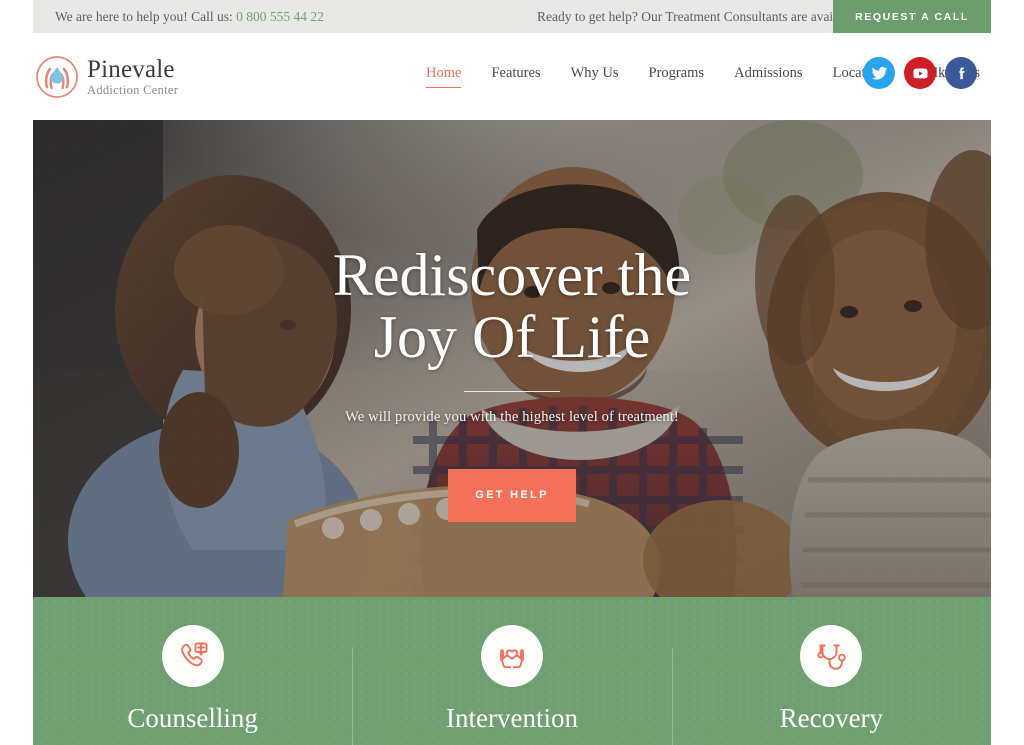 The height and width of the screenshot is (745, 1024). What do you see at coordinates (133, 89) in the screenshot?
I see `logo-tagline: Addiction Center` at bounding box center [133, 89].